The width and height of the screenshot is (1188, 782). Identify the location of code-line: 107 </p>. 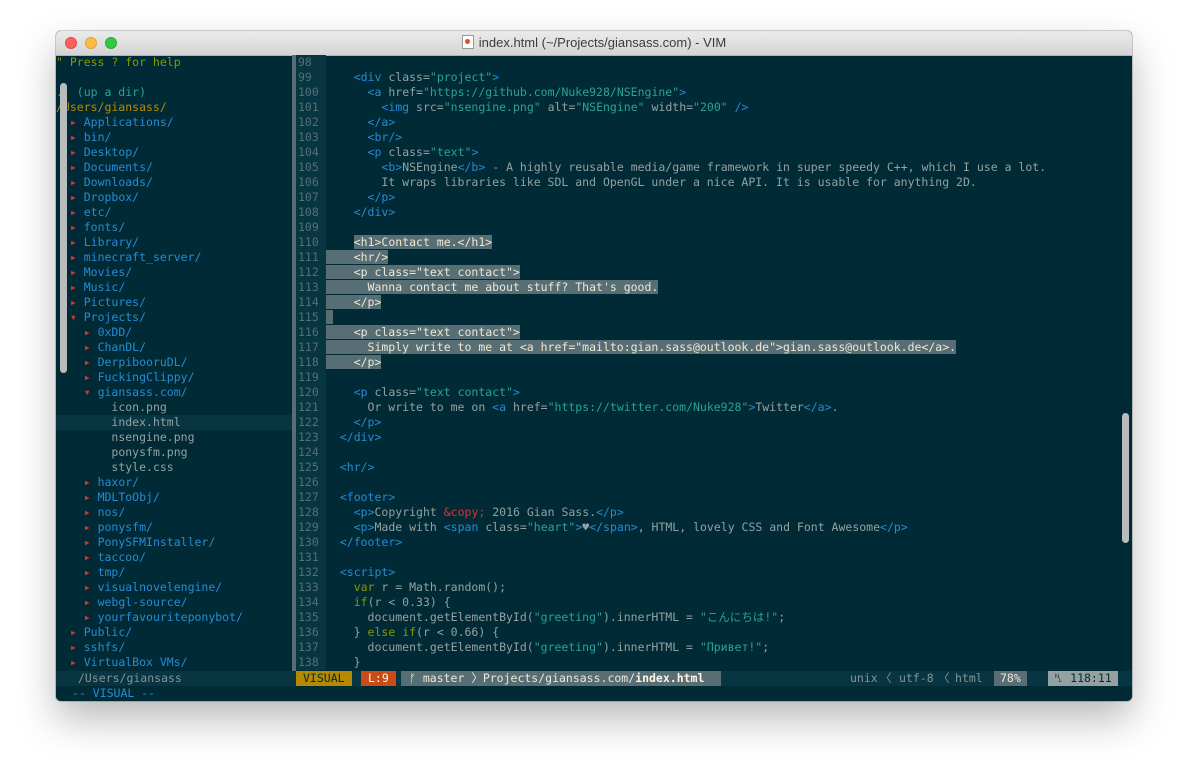
(714, 197).